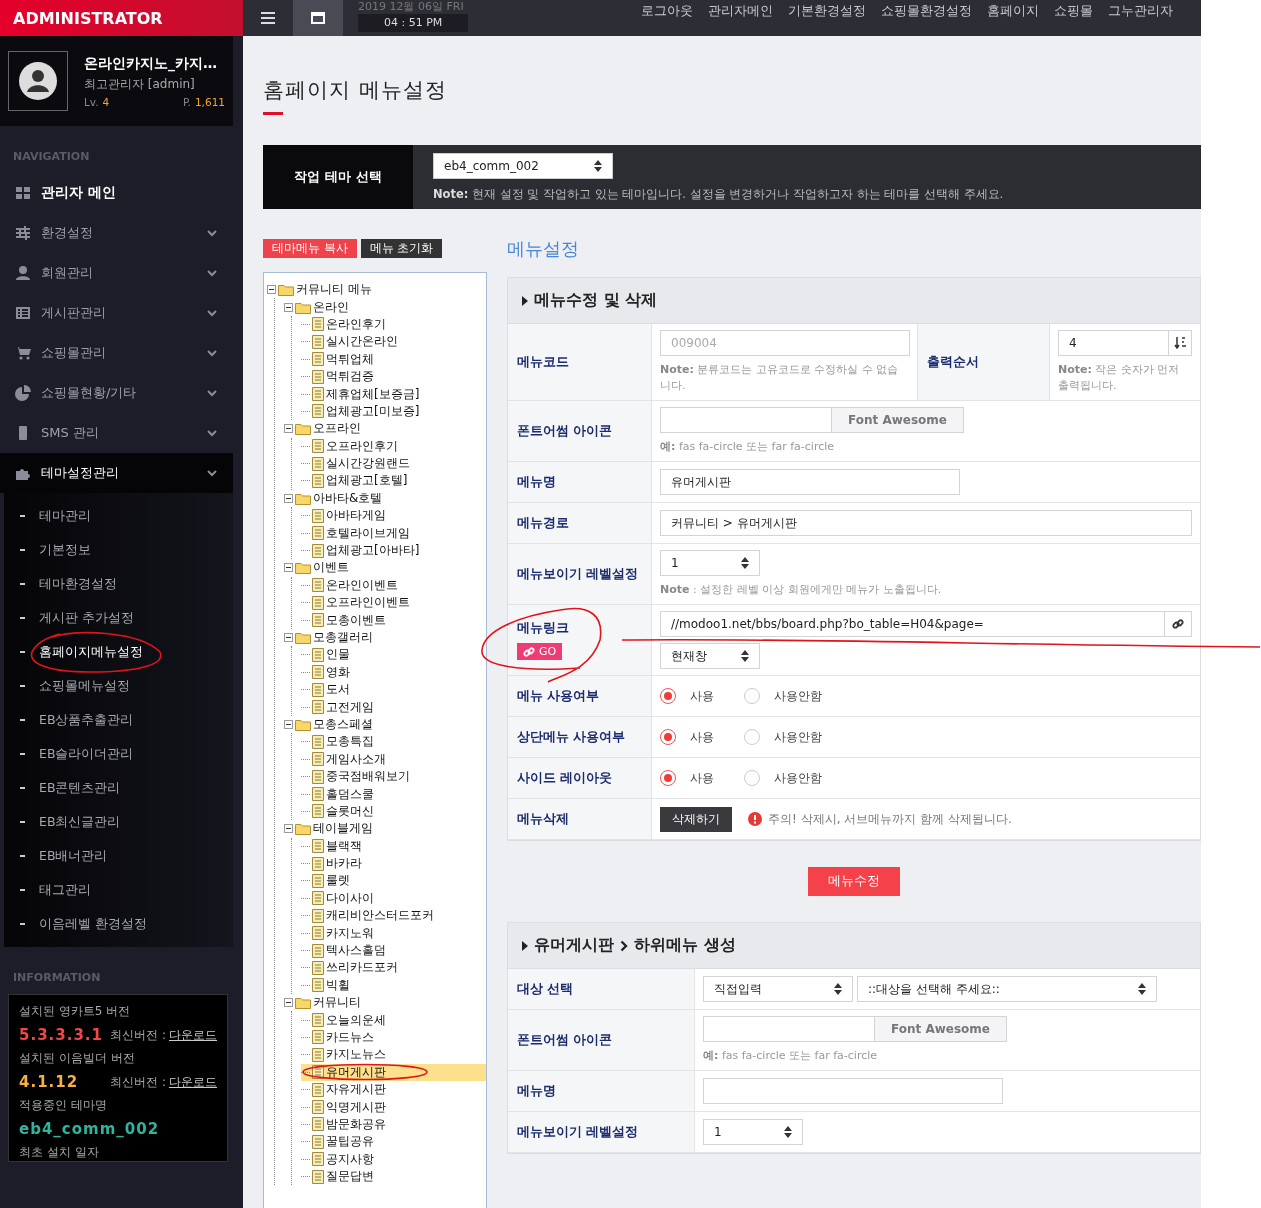 The height and width of the screenshot is (1208, 1261). I want to click on tree-node: 업체광고[호텔], so click(393, 481).